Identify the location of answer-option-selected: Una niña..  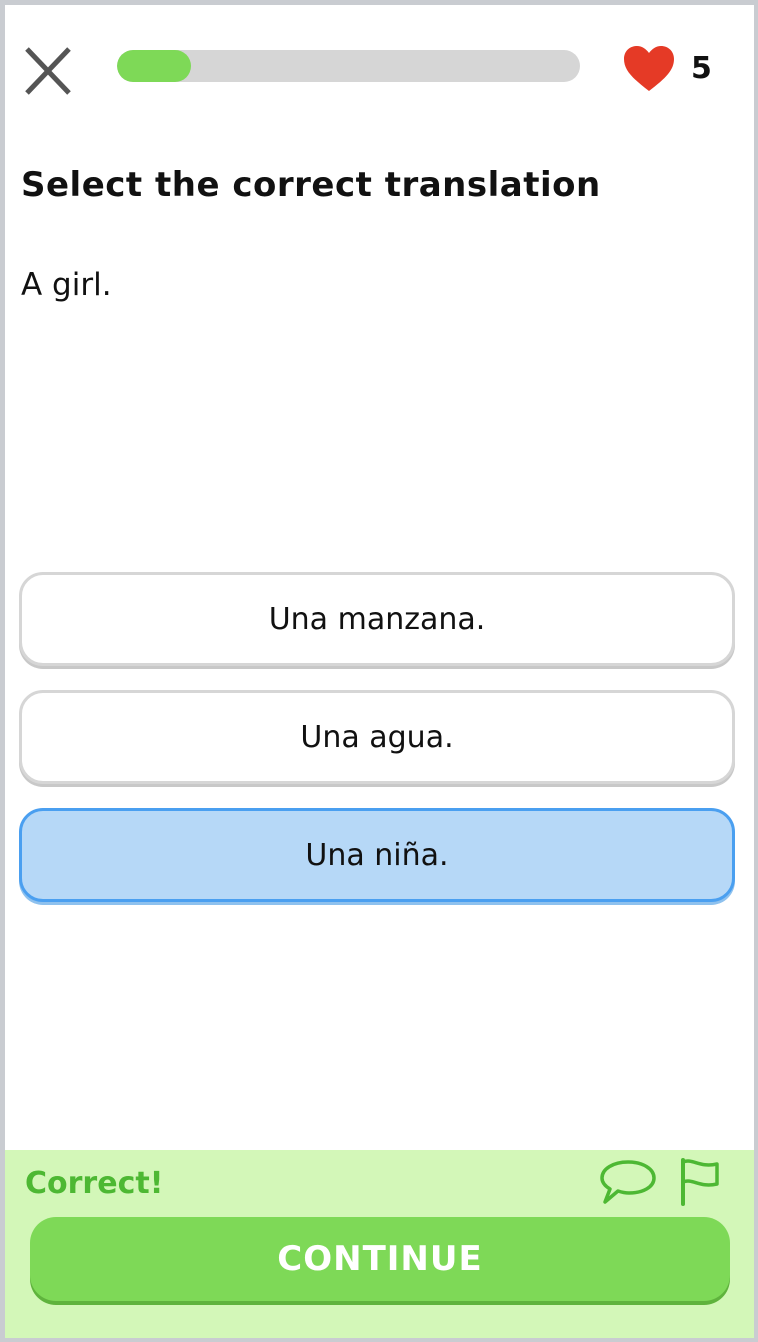
(377, 855).